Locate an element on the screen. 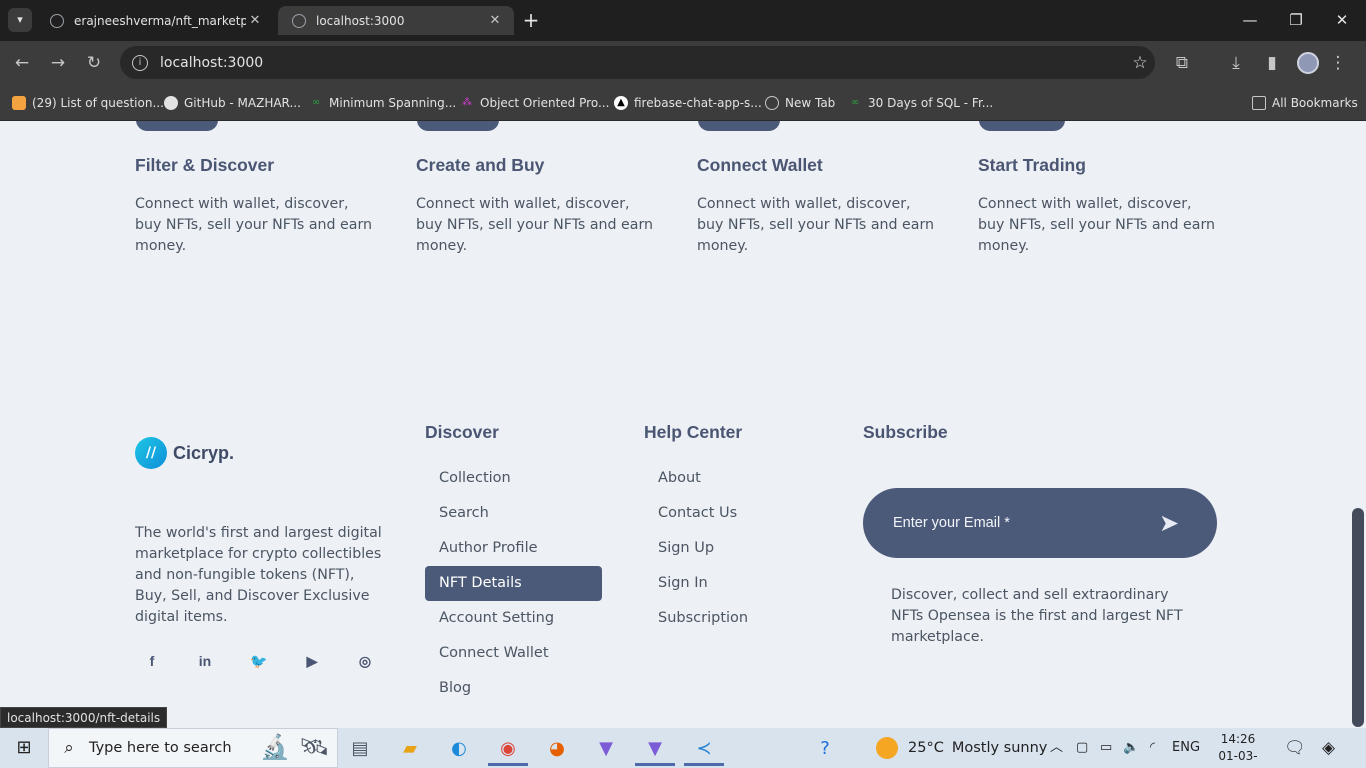 This screenshot has width=1366, height=768. show-hidden-icons-icon: ︿ is located at coordinates (1056, 748).